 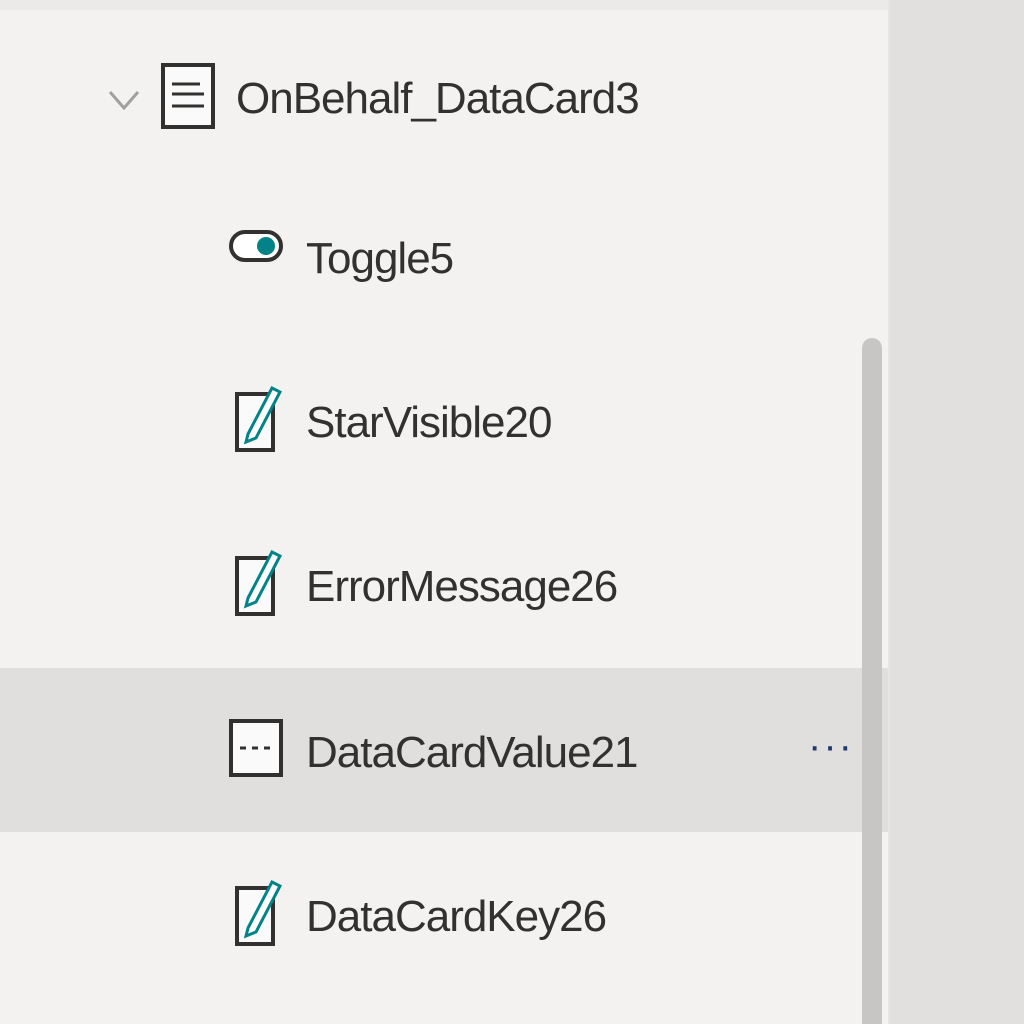 What do you see at coordinates (445, 5) in the screenshot?
I see `panel-top-strip` at bounding box center [445, 5].